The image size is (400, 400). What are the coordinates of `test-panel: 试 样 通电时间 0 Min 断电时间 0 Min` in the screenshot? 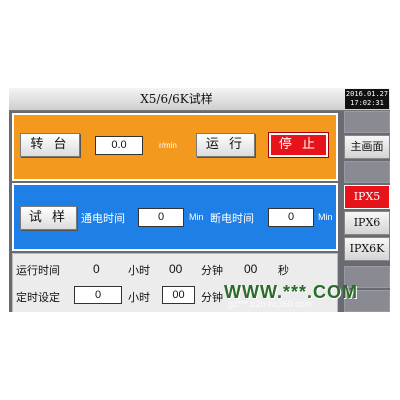 It's located at (175, 217).